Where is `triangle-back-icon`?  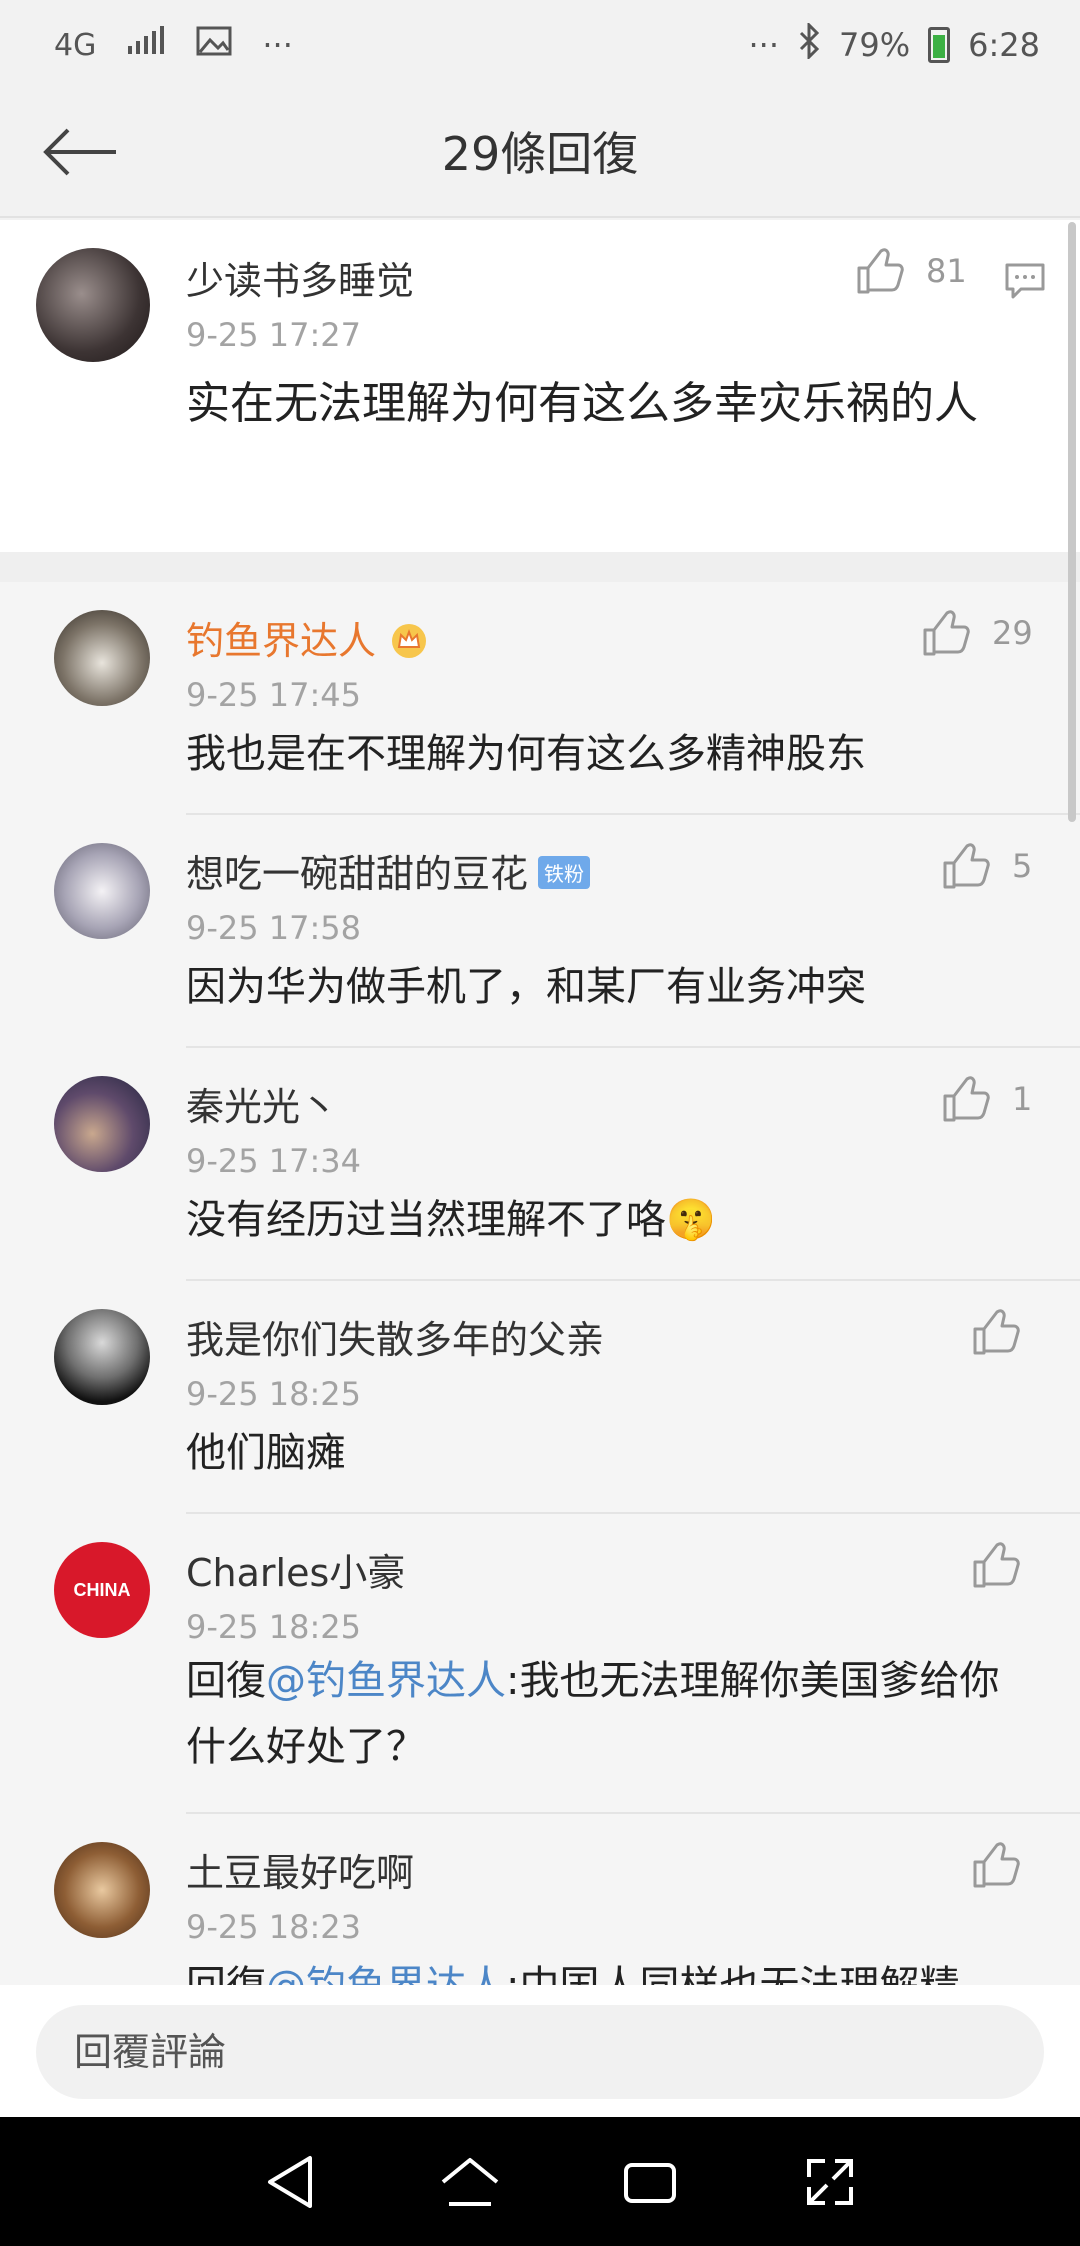
triangle-back-icon is located at coordinates (290, 2181).